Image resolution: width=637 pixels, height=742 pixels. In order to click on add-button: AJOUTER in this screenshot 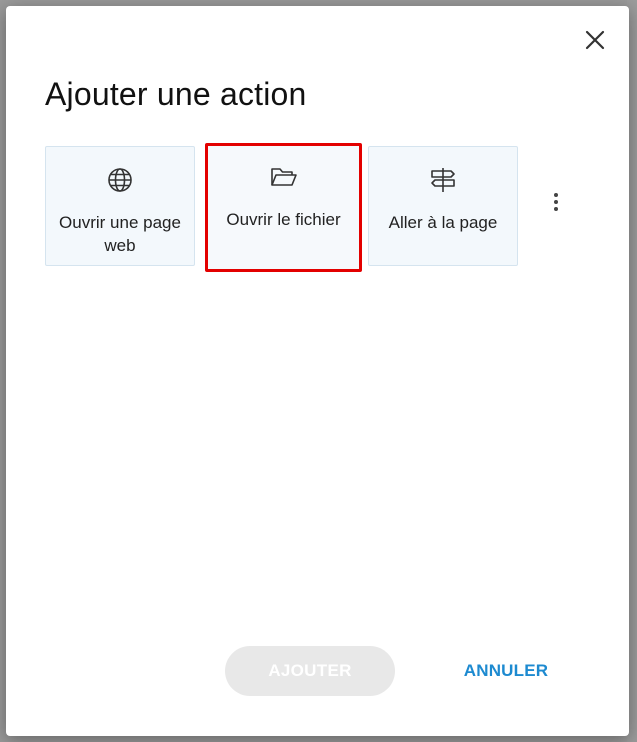, I will do `click(310, 671)`.